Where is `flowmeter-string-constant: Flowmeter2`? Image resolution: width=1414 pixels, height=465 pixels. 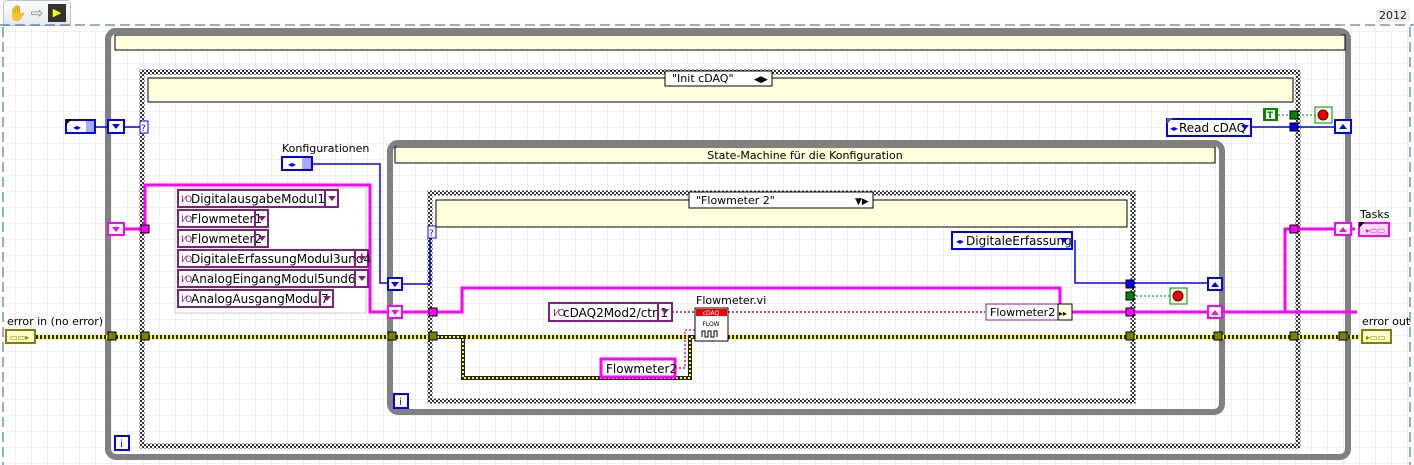
flowmeter-string-constant: Flowmeter2 is located at coordinates (638, 368).